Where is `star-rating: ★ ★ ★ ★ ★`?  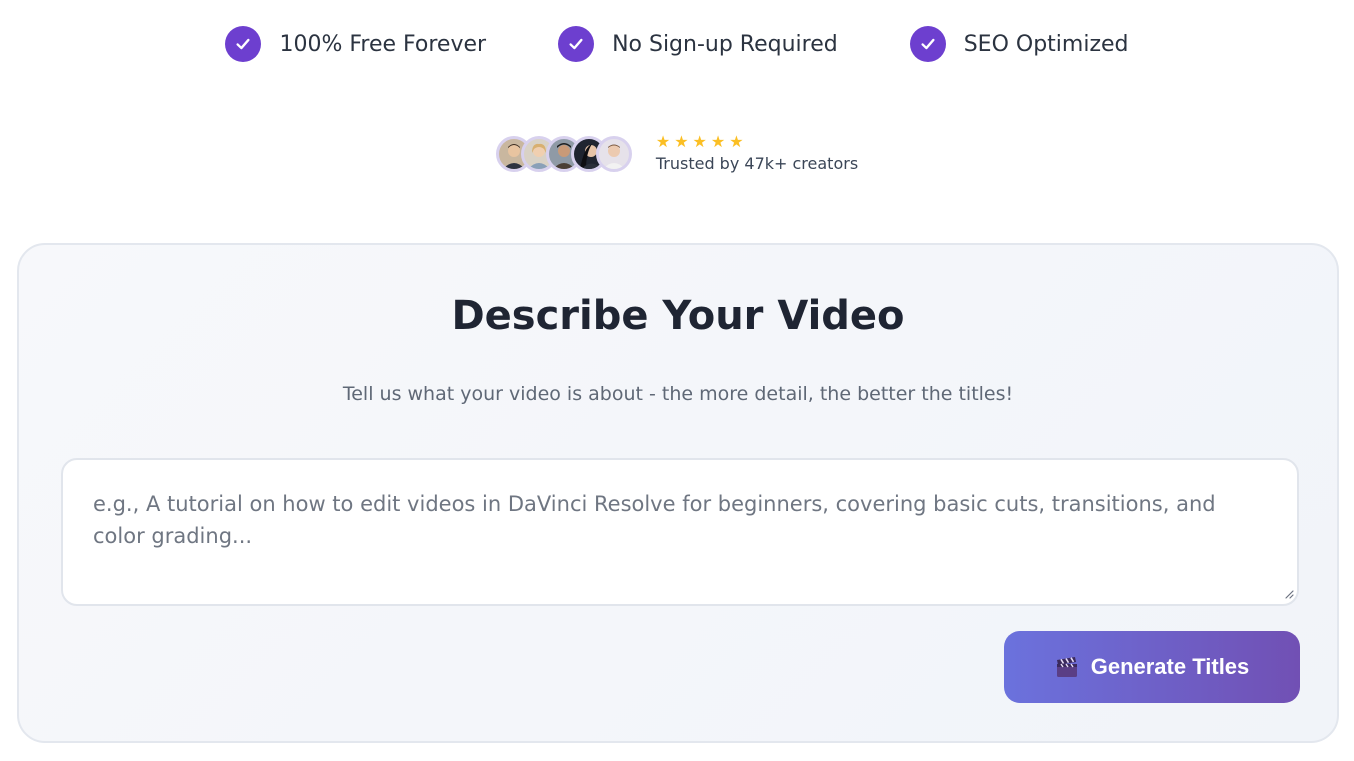
star-rating: ★ ★ ★ ★ ★ is located at coordinates (757, 142).